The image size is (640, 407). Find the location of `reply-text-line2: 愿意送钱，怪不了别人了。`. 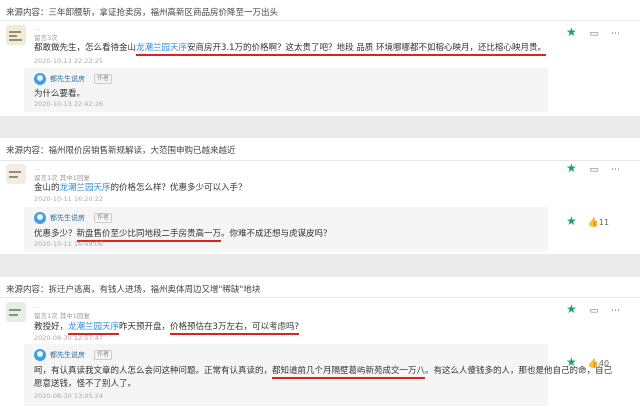

reply-text-line2: 愿意送钱，怪不了别人了。 is located at coordinates (85, 384).